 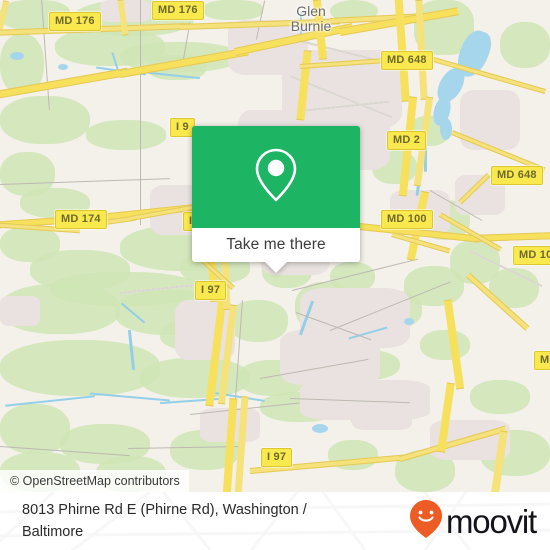 I want to click on callout-icon-panel, so click(x=276, y=177).